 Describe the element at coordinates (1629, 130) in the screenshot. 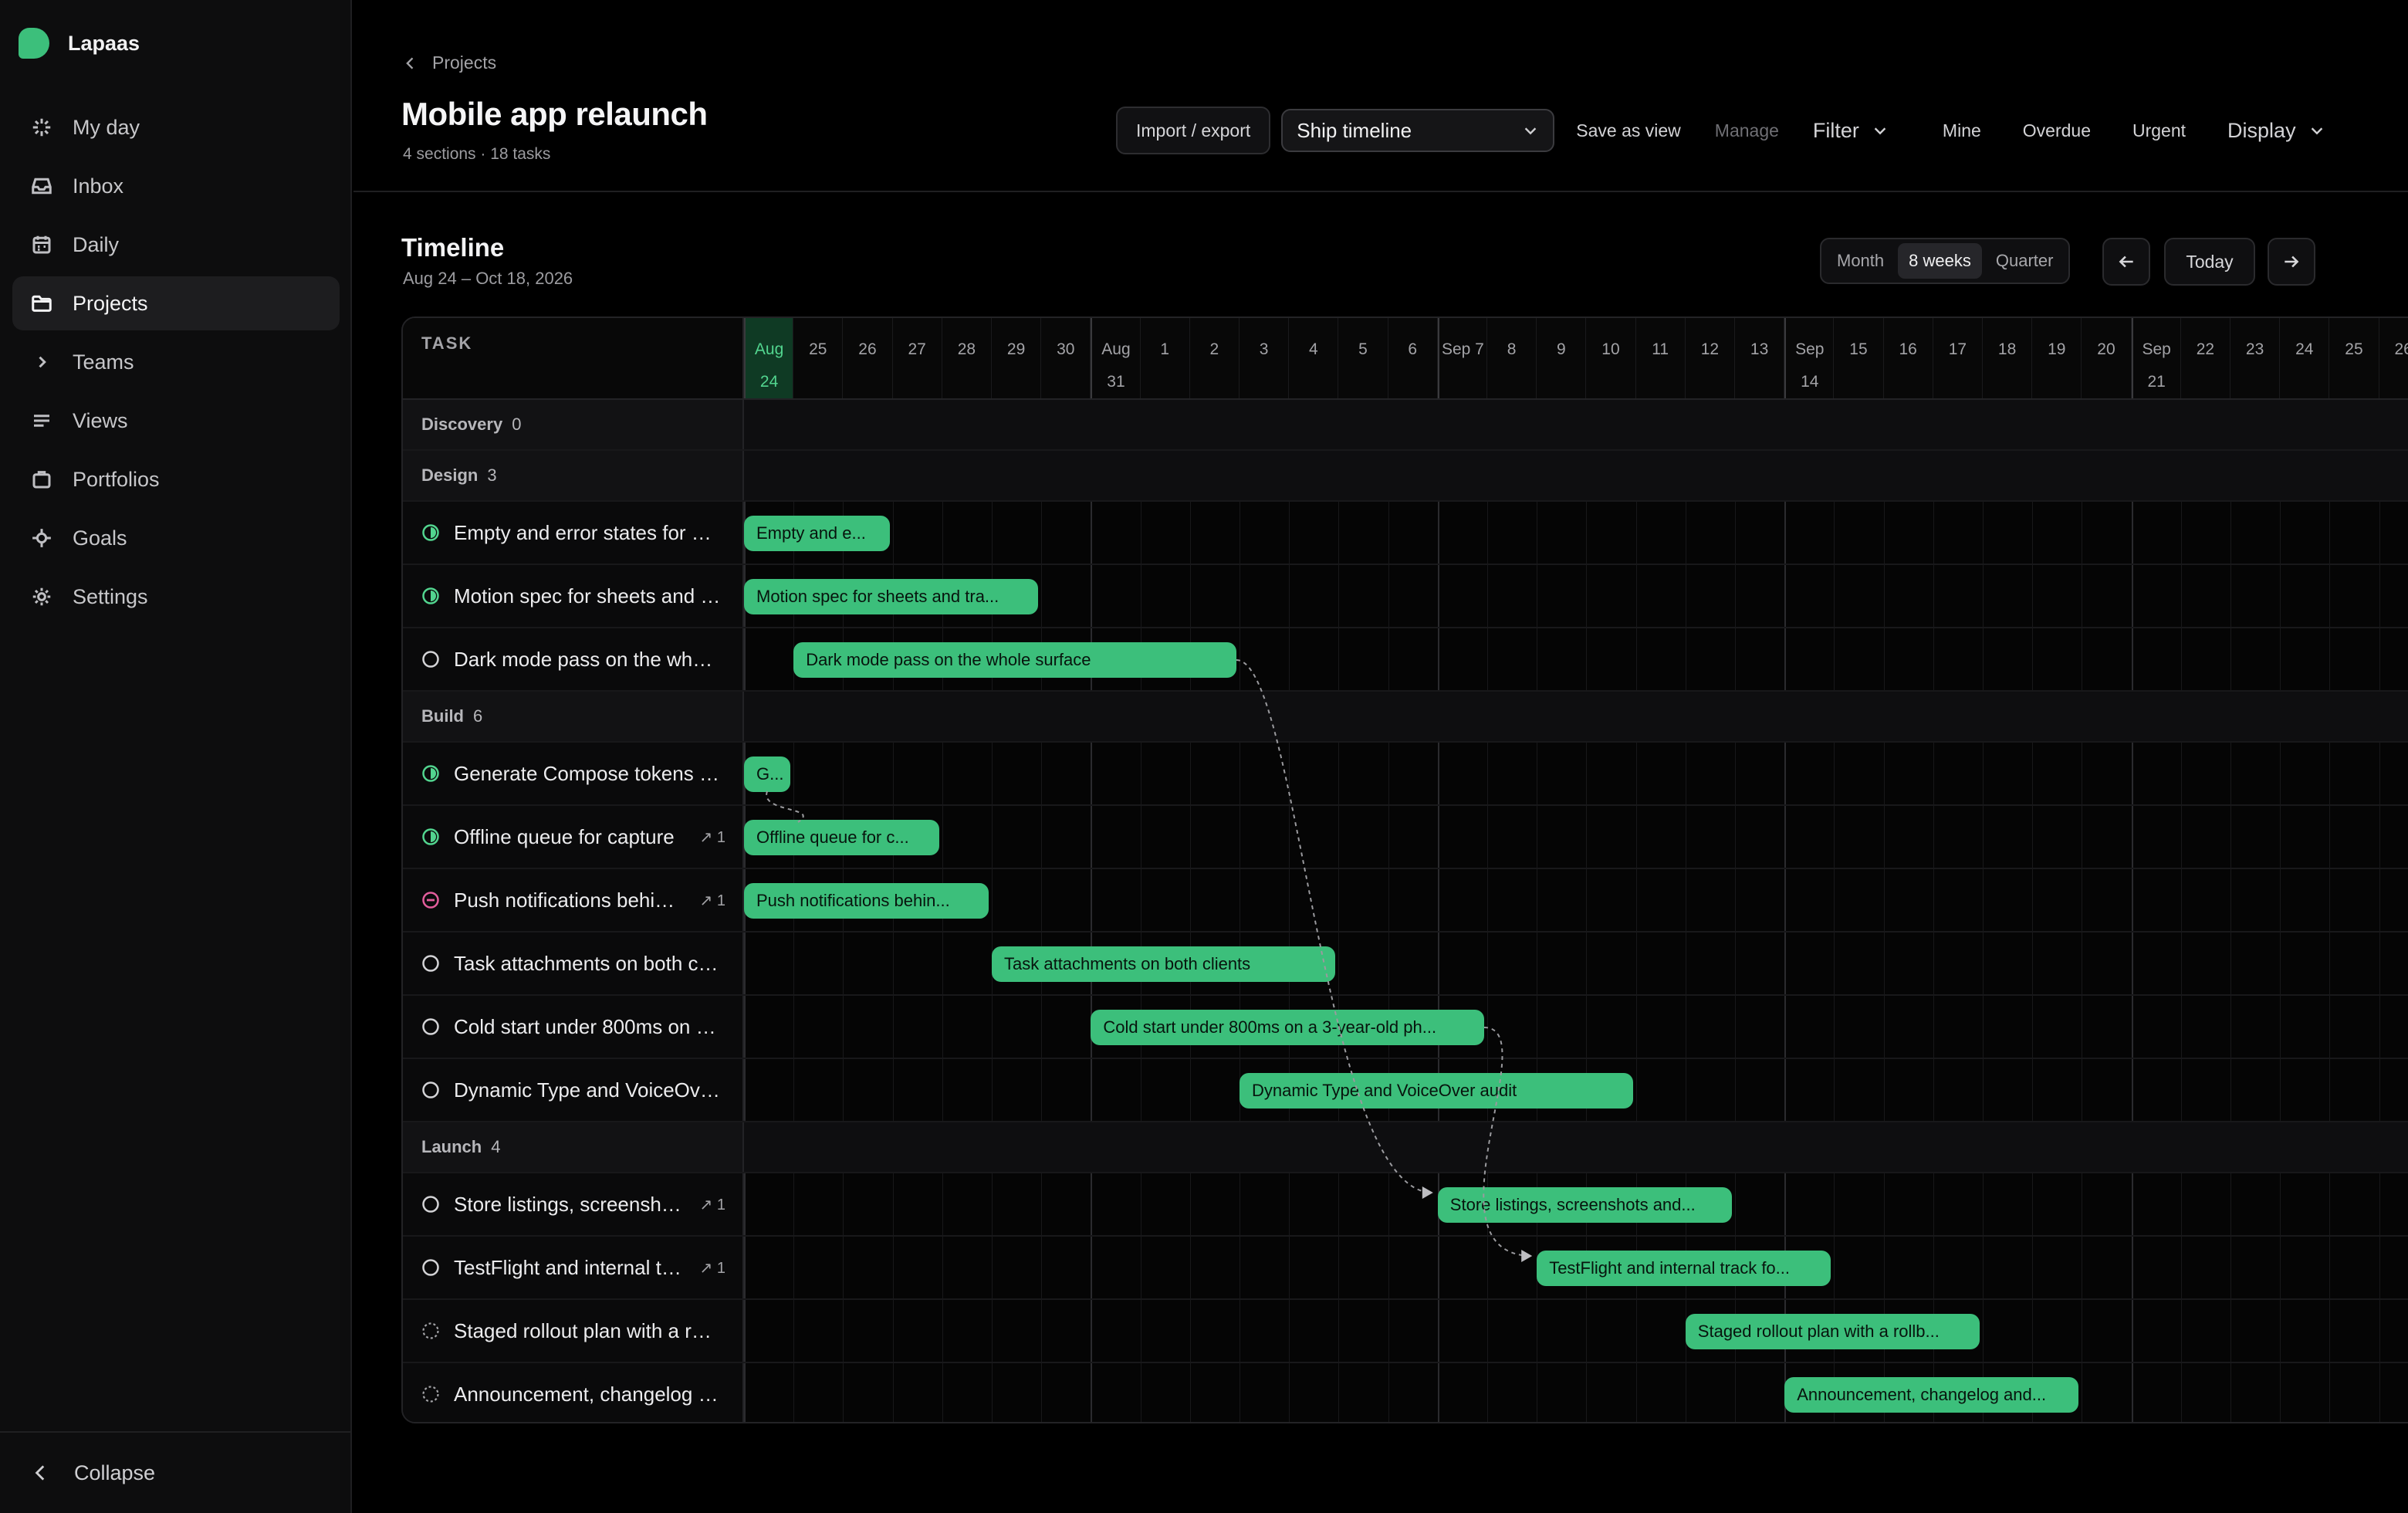

I see `save-as-view-button: Save as view` at that location.